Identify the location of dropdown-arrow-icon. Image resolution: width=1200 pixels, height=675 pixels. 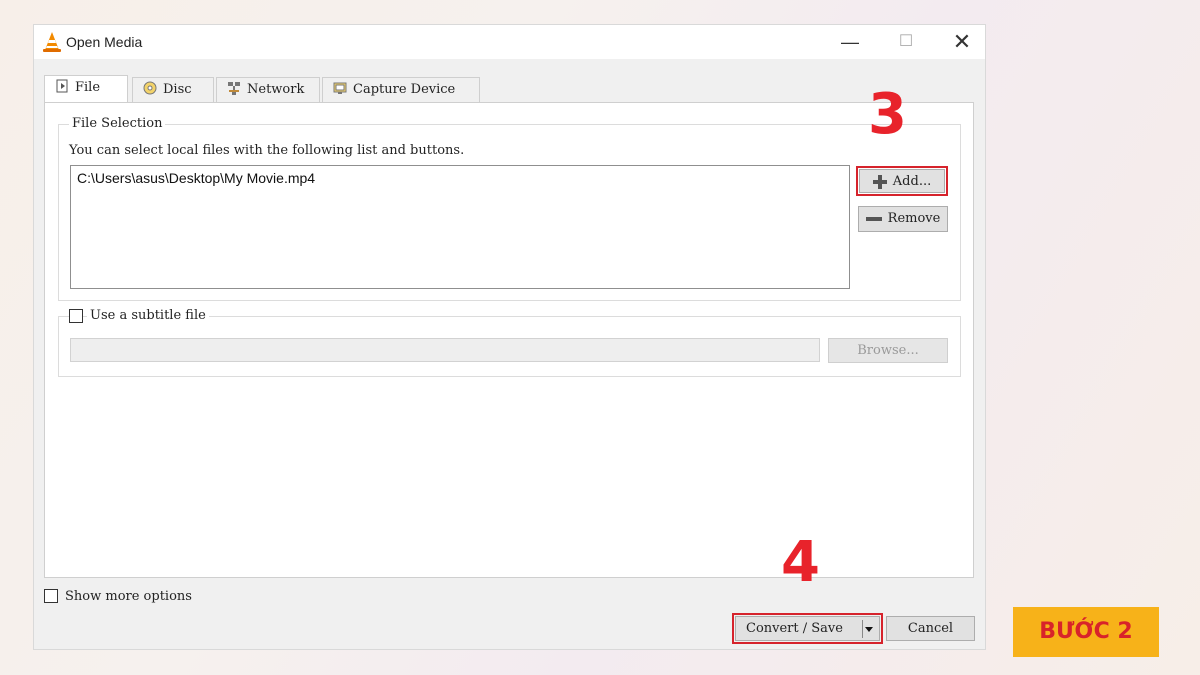
(869, 629).